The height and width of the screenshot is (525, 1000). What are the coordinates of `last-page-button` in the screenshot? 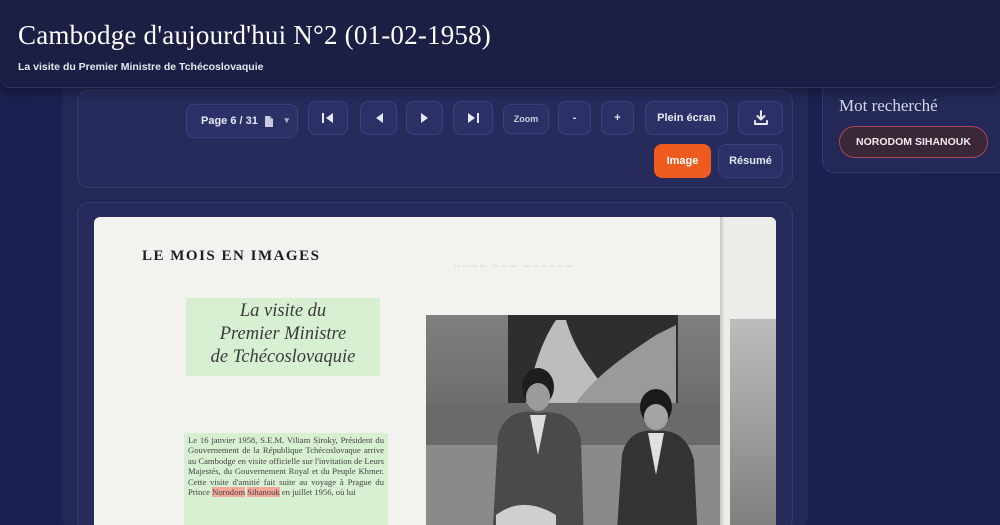 It's located at (473, 118).